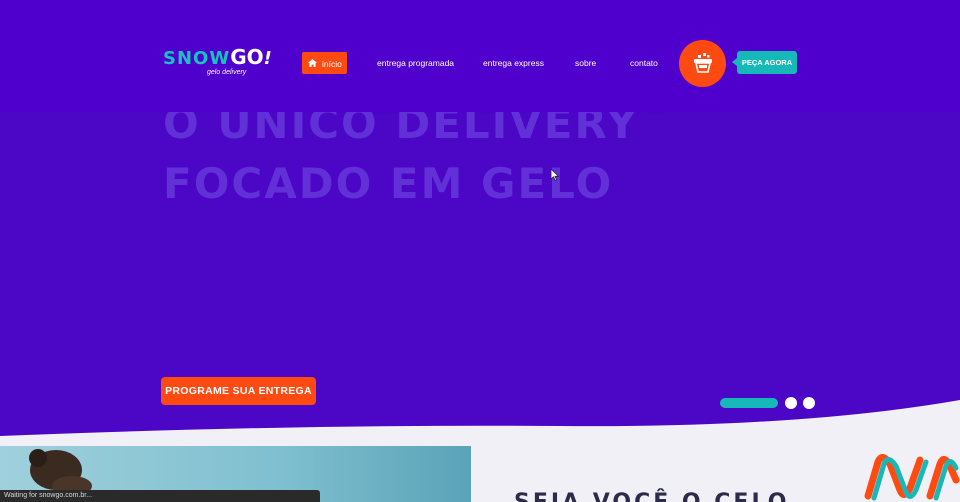  I want to click on ice-bucket-icon, so click(703, 63).